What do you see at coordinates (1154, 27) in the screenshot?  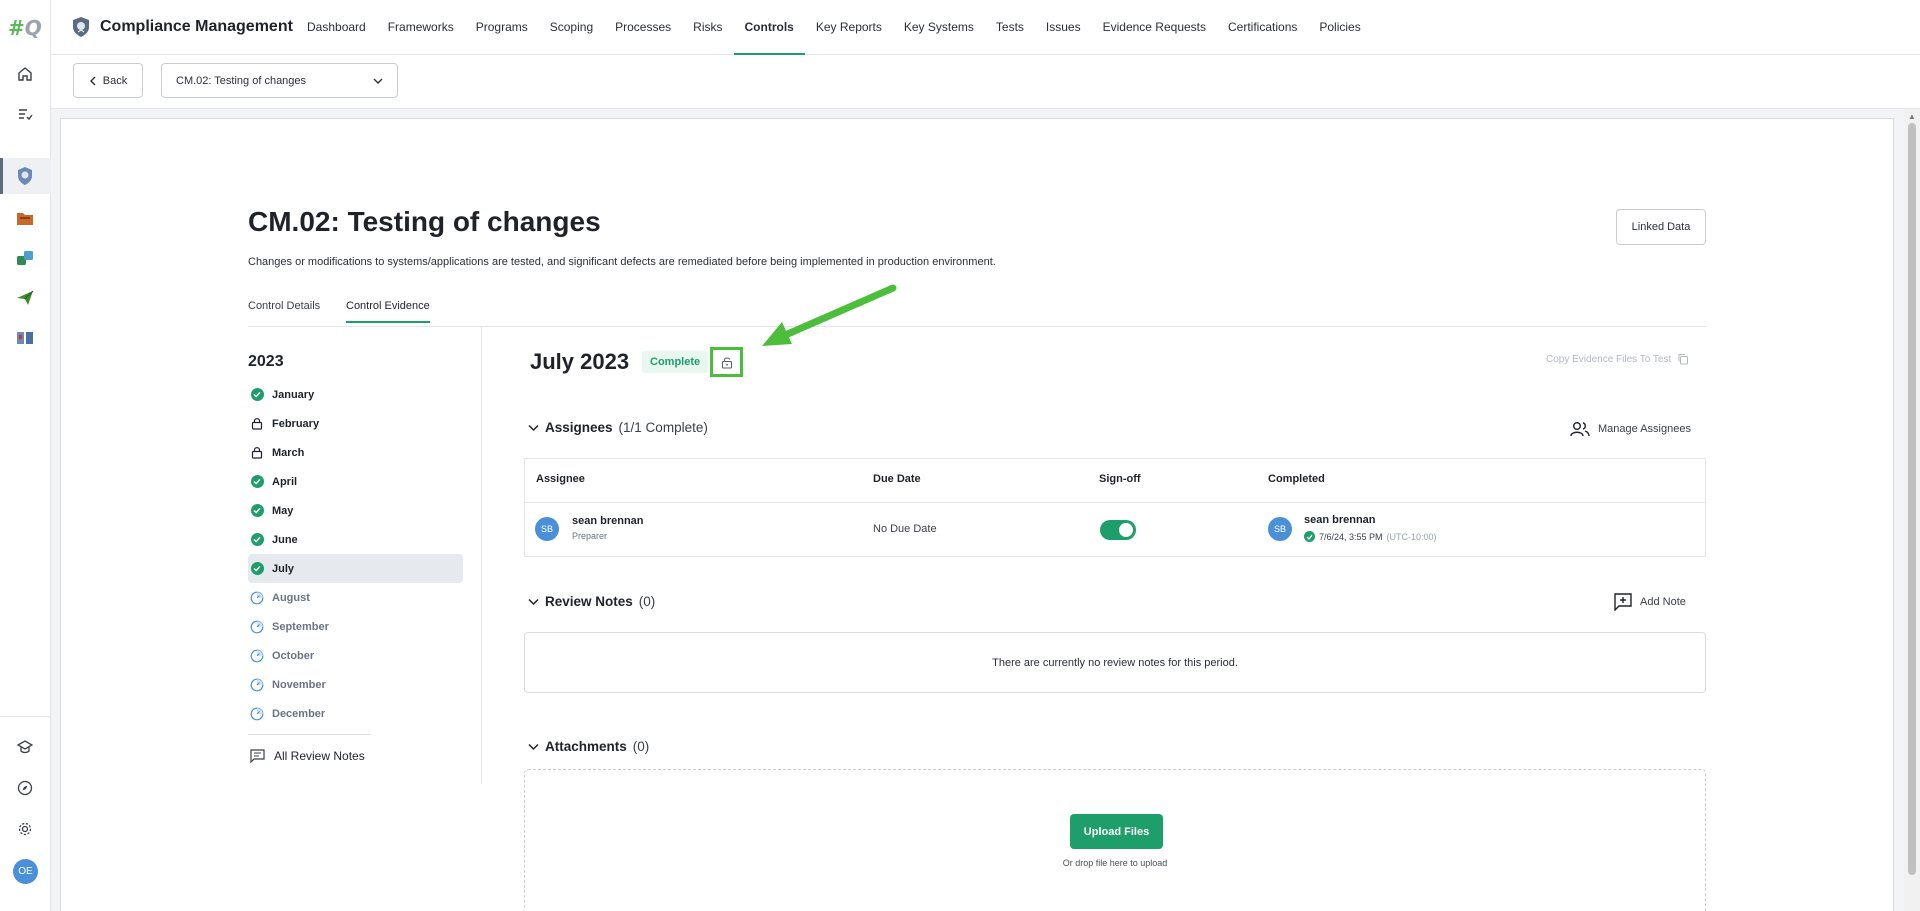 I see `nav-evidence-requests: Evidence Requests` at bounding box center [1154, 27].